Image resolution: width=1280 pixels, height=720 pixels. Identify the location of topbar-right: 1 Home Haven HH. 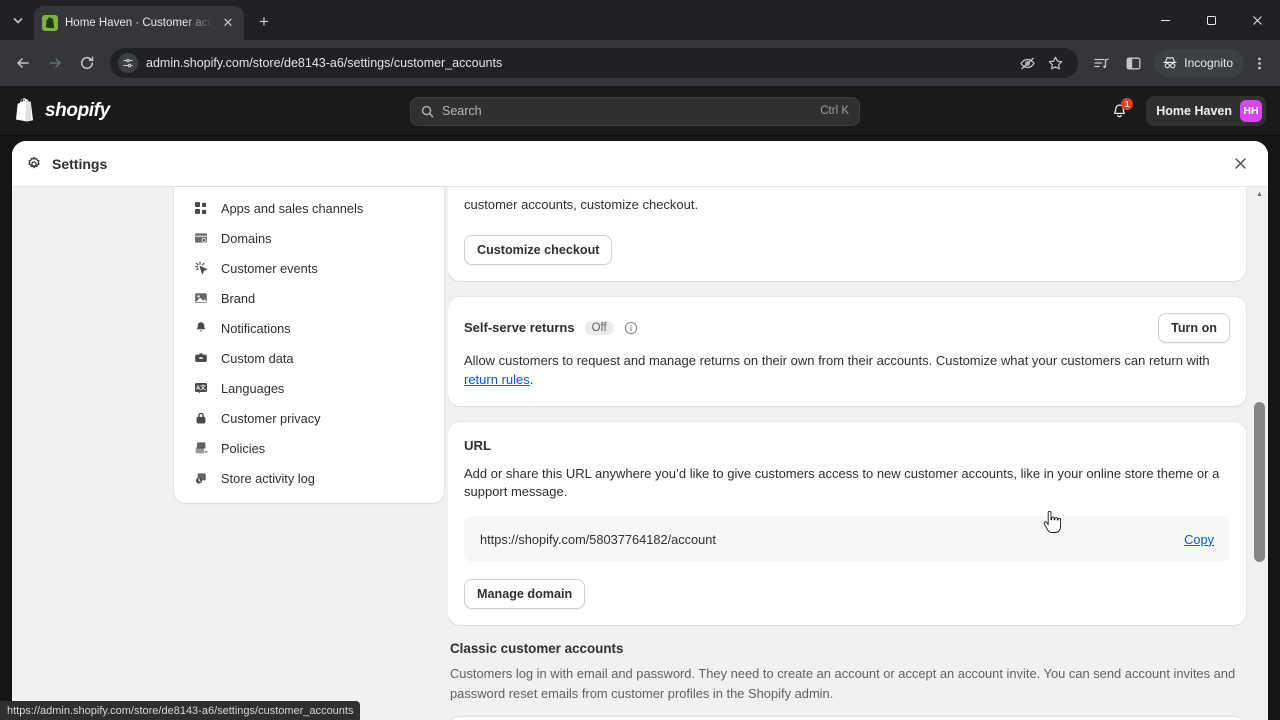
(1184, 111).